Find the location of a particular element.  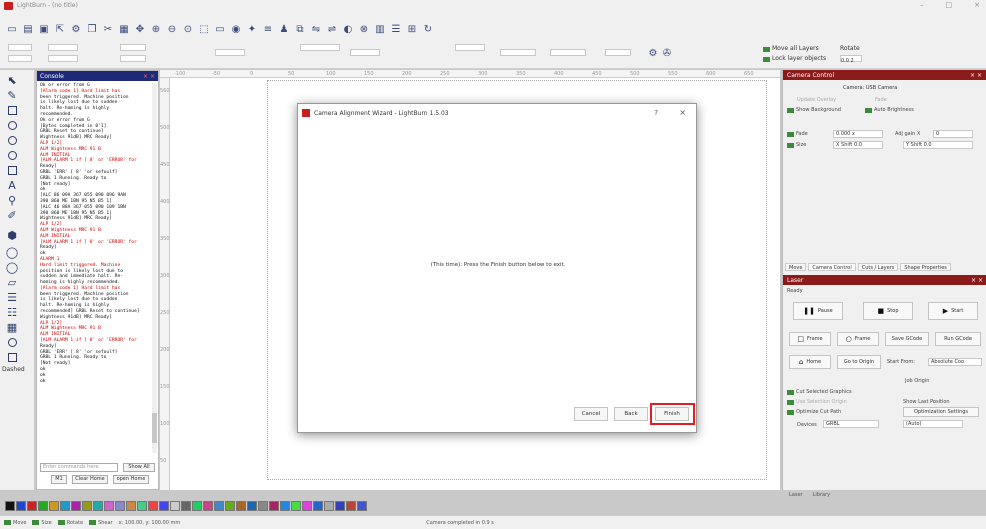

status-rotate: Rotate is located at coordinates (70, 522).